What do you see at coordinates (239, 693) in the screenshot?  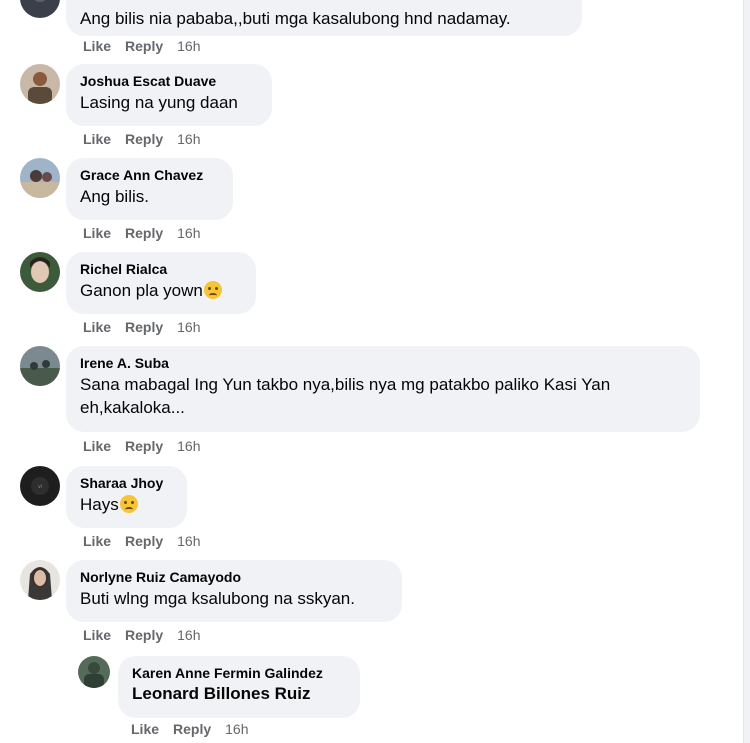 I see `tagged-user-link: Leonard Billones Ruiz` at bounding box center [239, 693].